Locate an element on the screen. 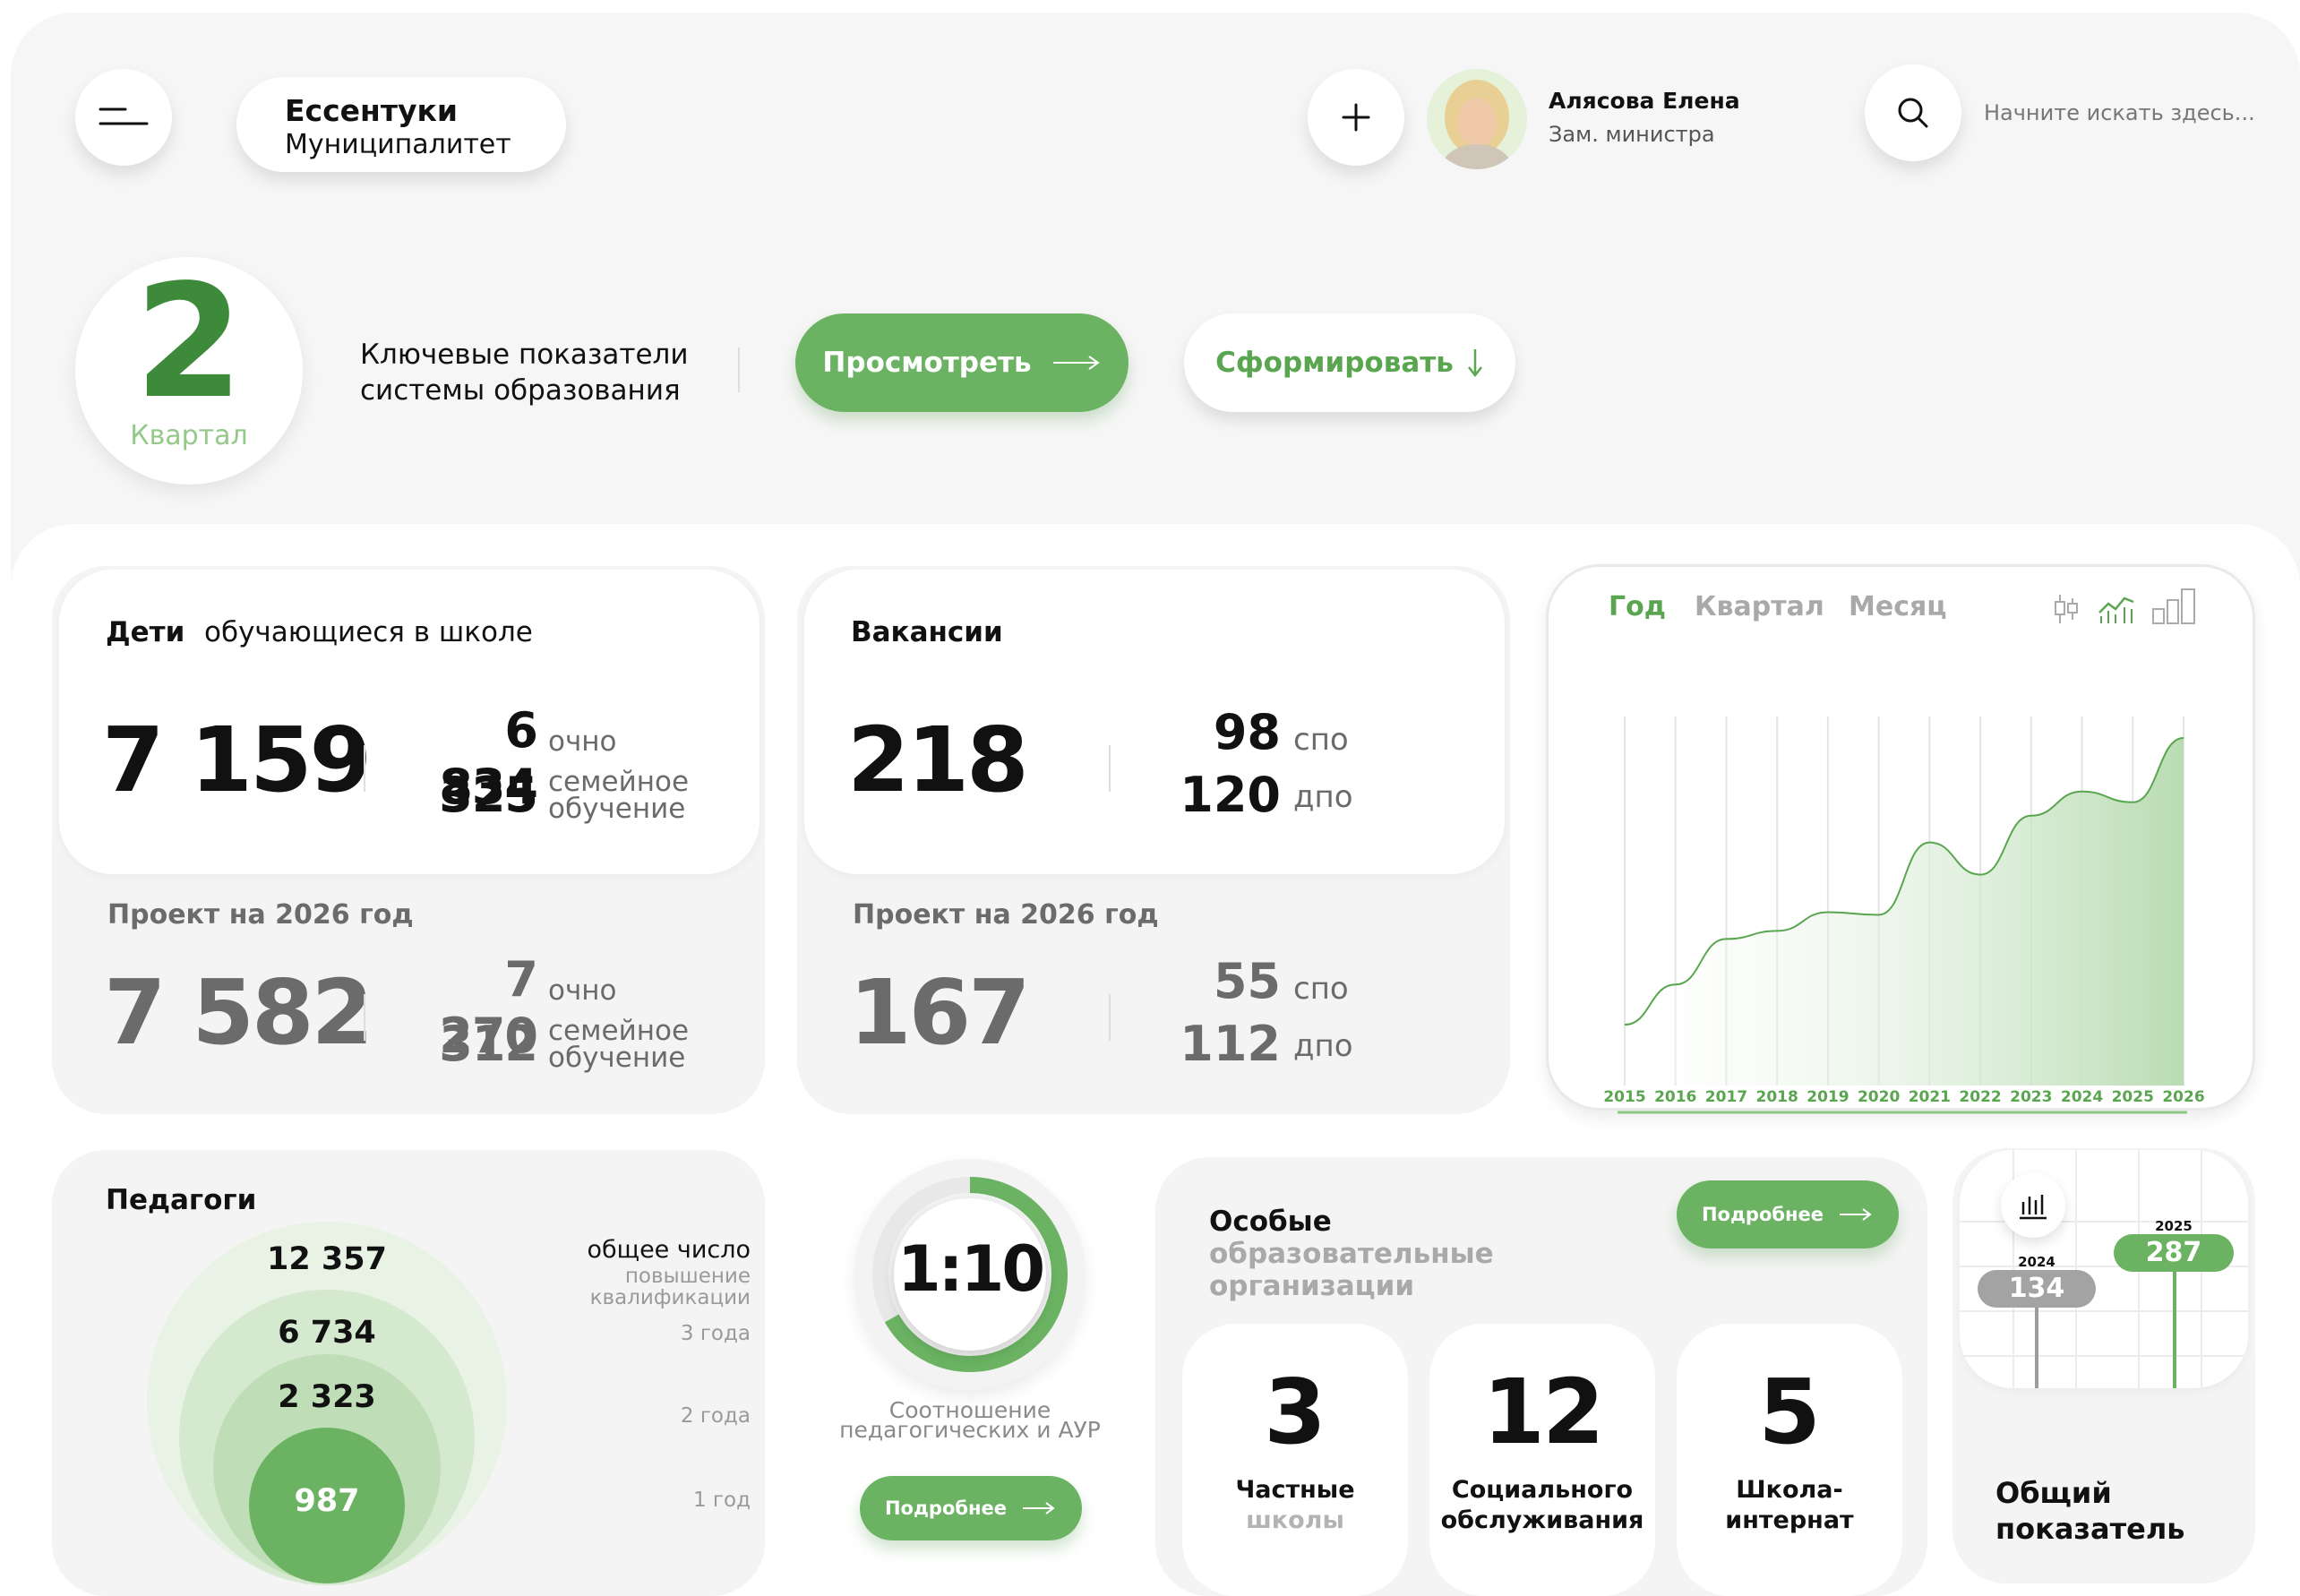  chart-x-tick-label: 2017 is located at coordinates (1726, 1097).